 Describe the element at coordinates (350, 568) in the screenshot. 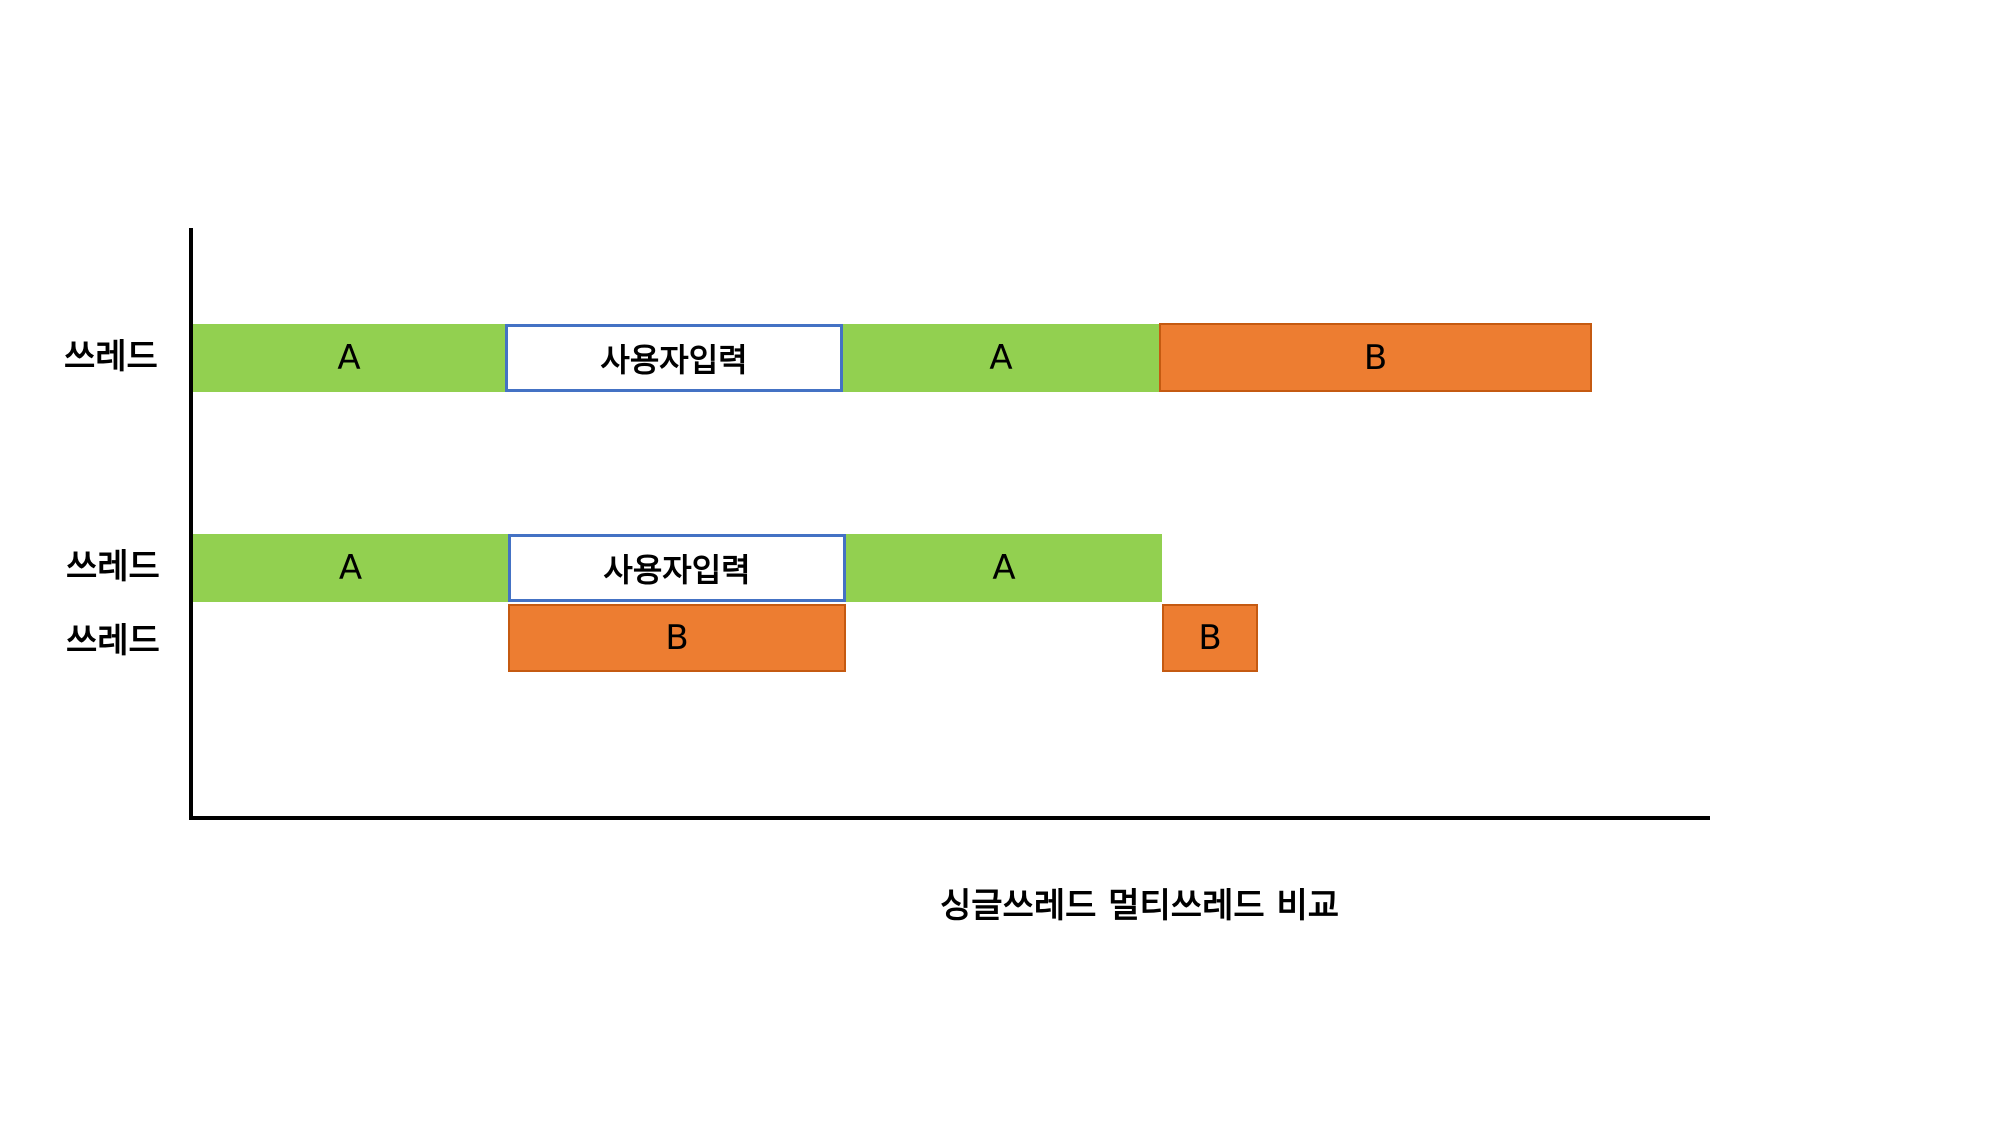

I see `multi-thread-1-task-a-1: A` at that location.